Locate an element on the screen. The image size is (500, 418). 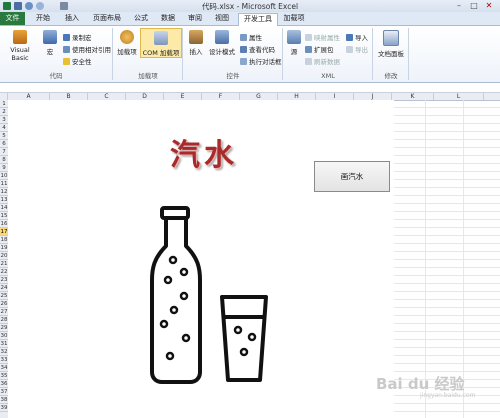
row-header-20: 20 is located at coordinates (4, 256).